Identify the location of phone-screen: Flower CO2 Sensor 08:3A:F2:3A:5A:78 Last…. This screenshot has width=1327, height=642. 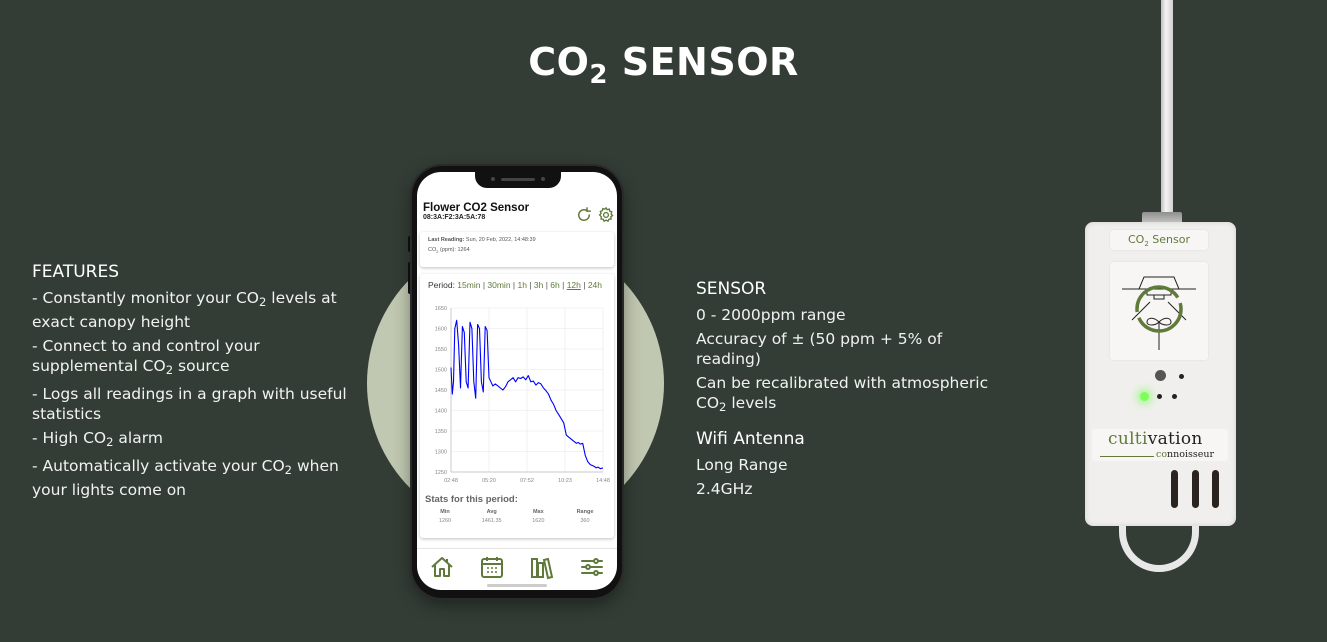
(517, 381).